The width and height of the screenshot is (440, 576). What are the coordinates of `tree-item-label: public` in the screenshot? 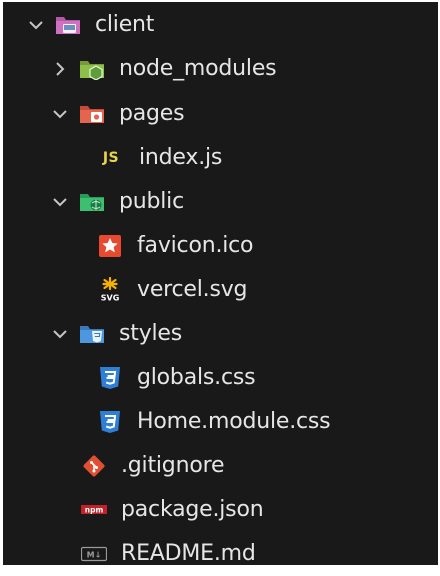 It's located at (151, 201).